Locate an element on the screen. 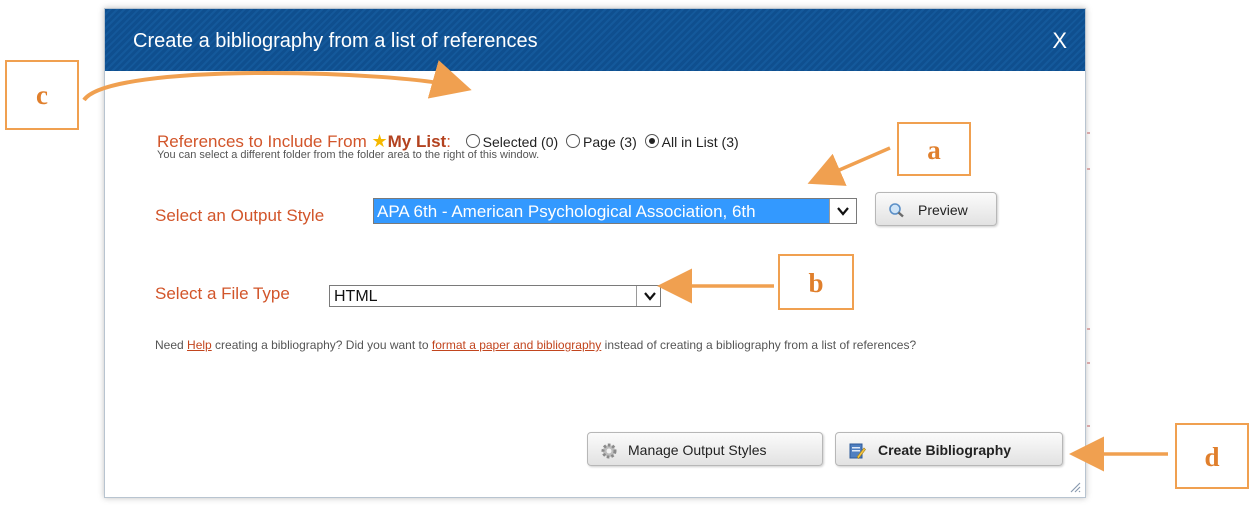 The height and width of the screenshot is (510, 1253). annotation-b: b is located at coordinates (816, 282).